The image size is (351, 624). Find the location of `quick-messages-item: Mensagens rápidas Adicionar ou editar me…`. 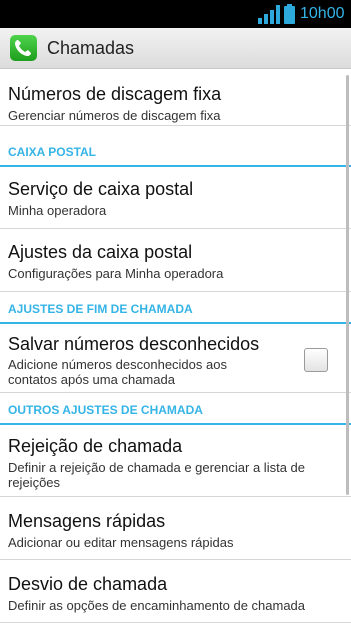

quick-messages-item: Mensagens rápidas Adicionar ou editar me… is located at coordinates (175, 528).